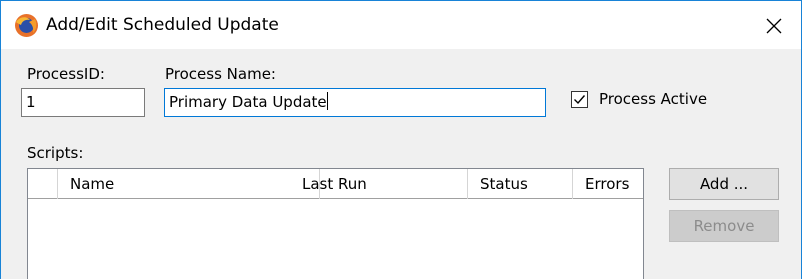 The width and height of the screenshot is (802, 279). Describe the element at coordinates (55, 153) in the screenshot. I see `scripts-label: Scripts:` at that location.